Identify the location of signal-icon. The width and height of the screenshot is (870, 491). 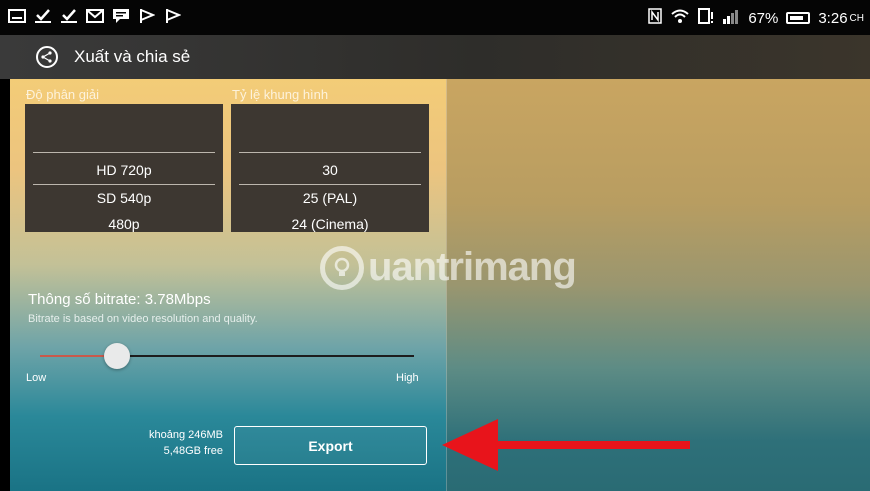
(731, 18).